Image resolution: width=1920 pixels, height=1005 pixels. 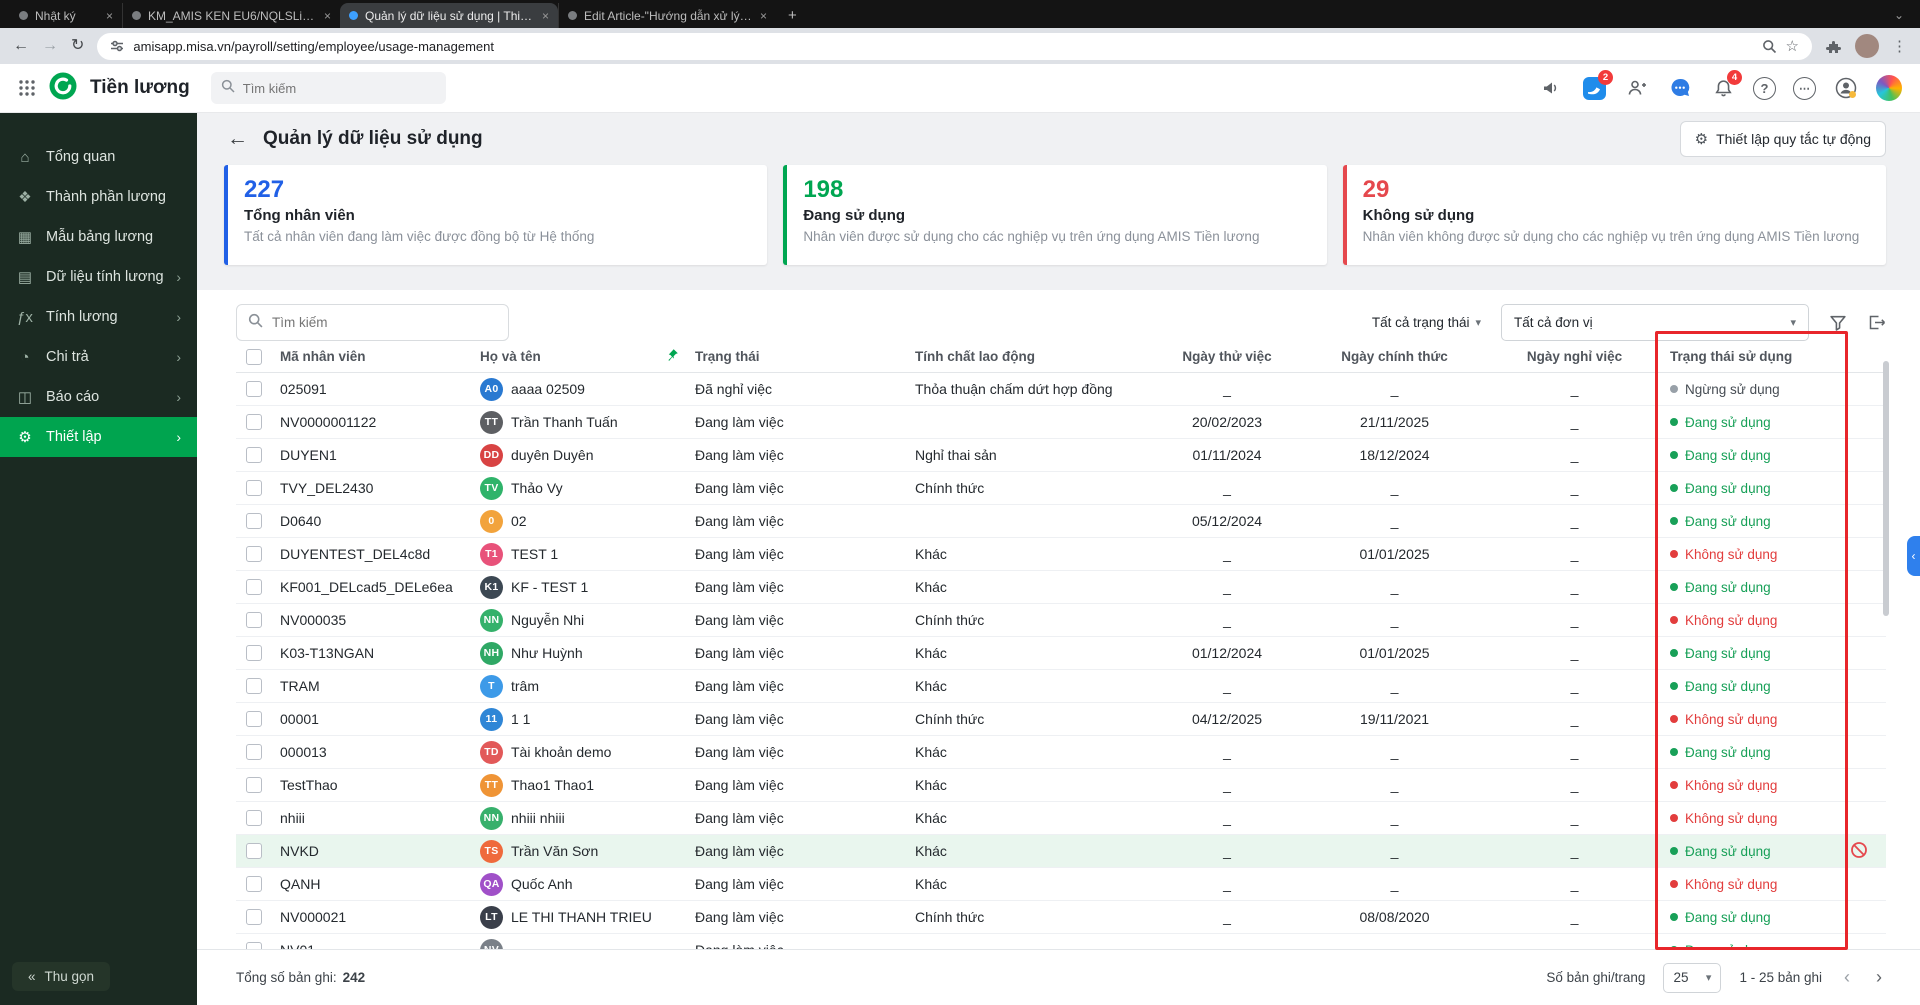 I want to click on unit-filter-dropdown: Tất cả đơn vị ▾, so click(x=1655, y=322).